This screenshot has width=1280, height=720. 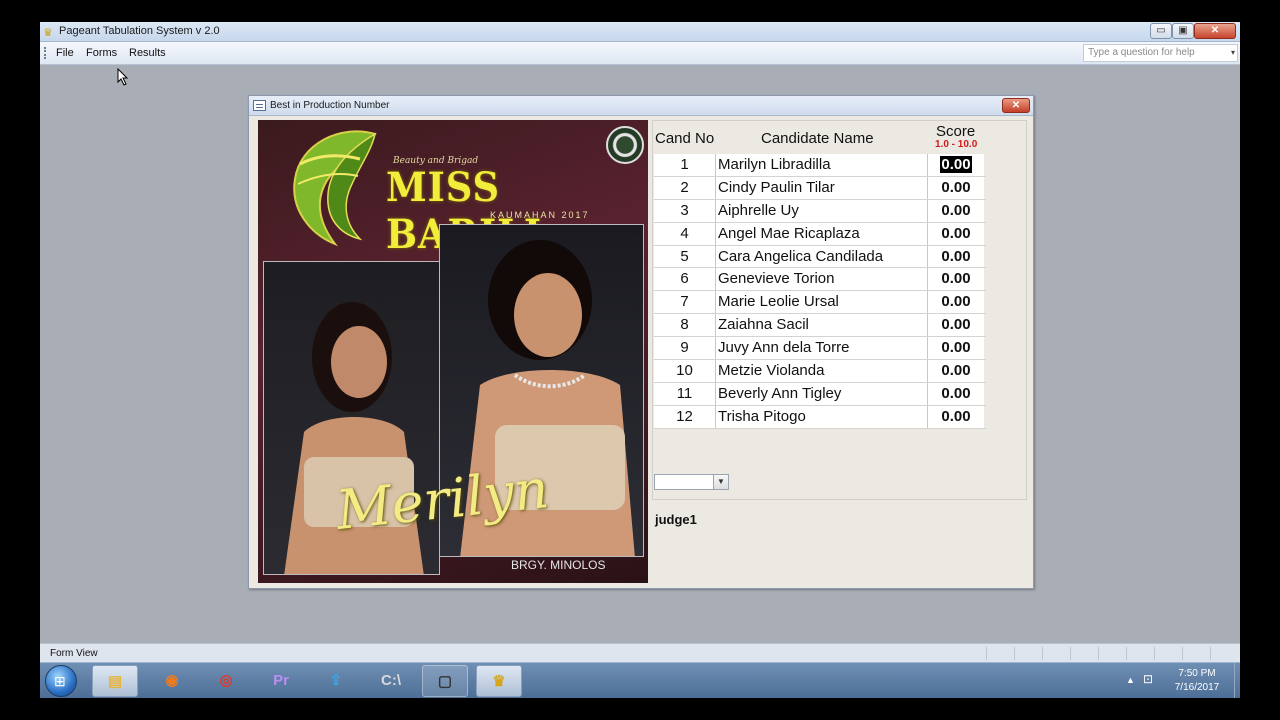 I want to click on windows-logo-icon: ⊞, so click(x=60, y=681).